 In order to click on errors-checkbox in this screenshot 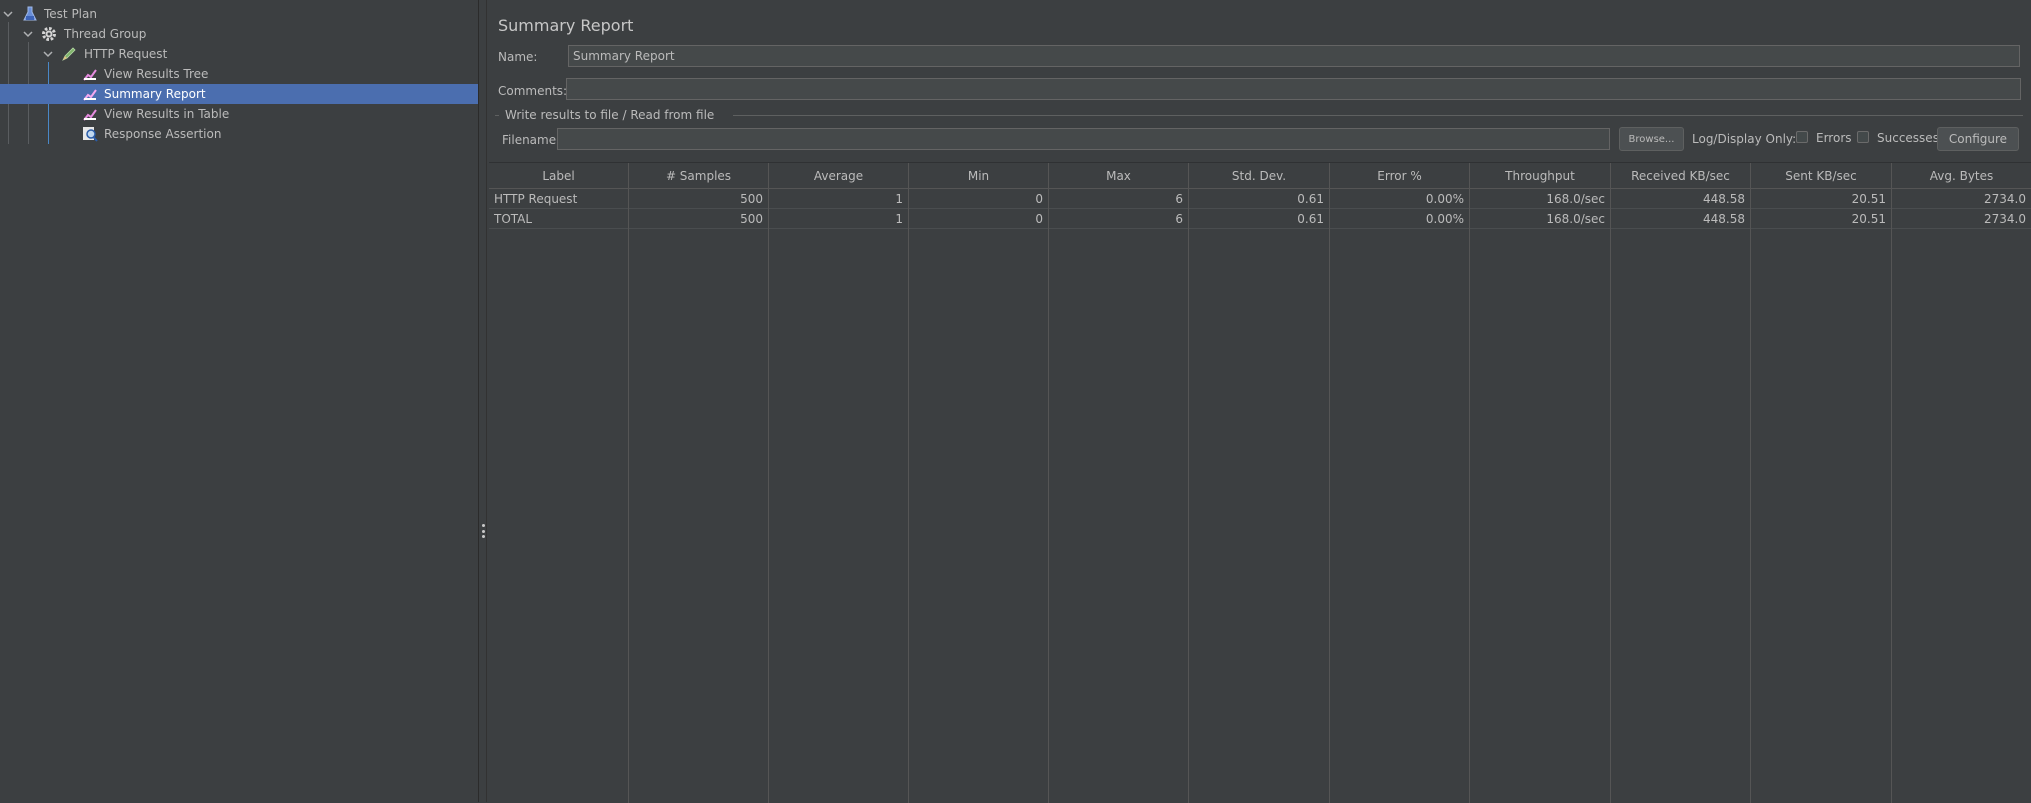, I will do `click(1802, 137)`.